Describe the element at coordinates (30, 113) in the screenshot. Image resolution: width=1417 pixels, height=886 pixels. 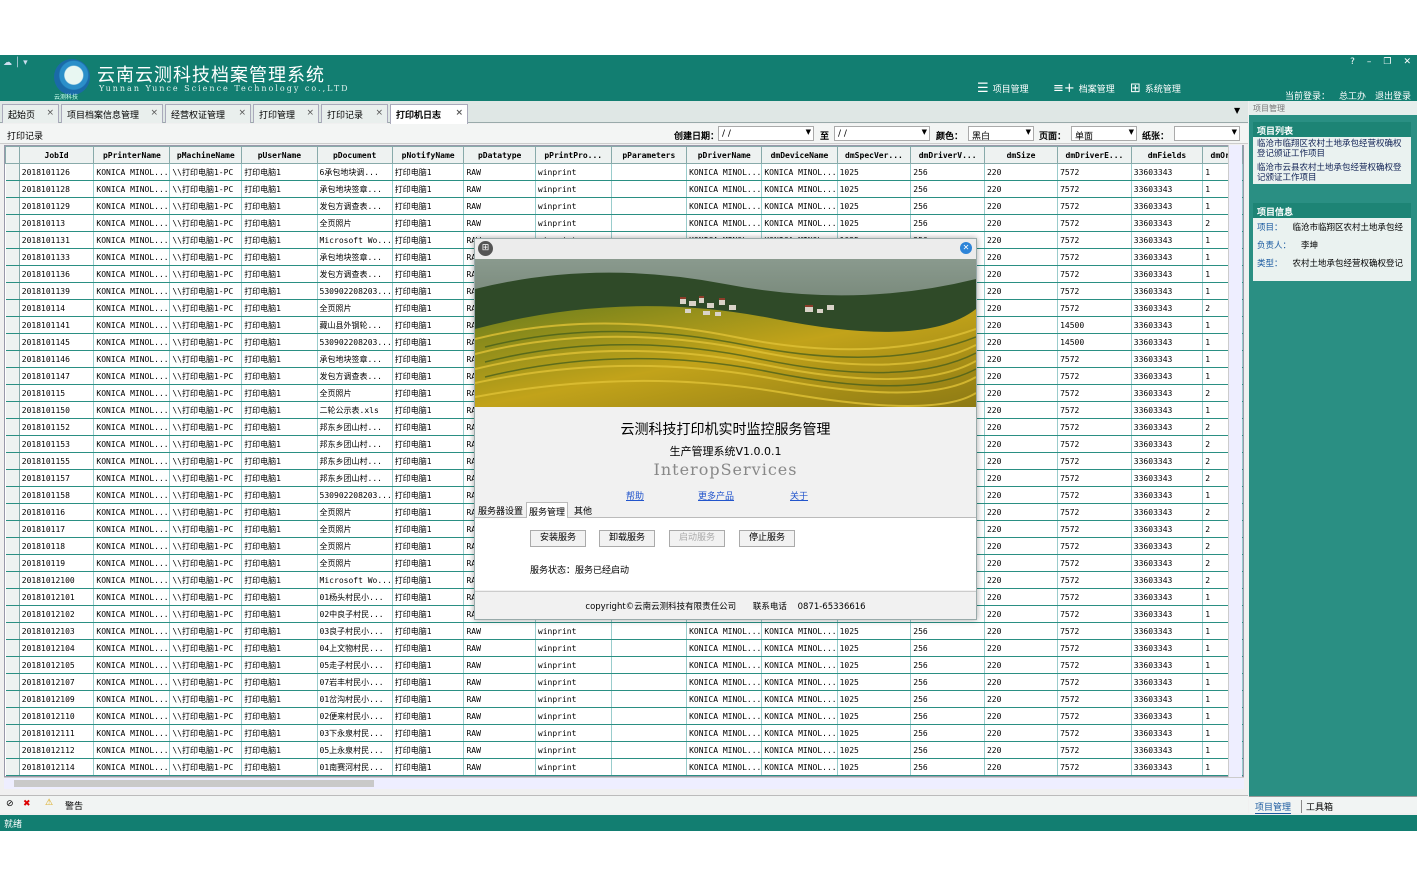
I see `tab-start-page: 起始页 ×` at that location.